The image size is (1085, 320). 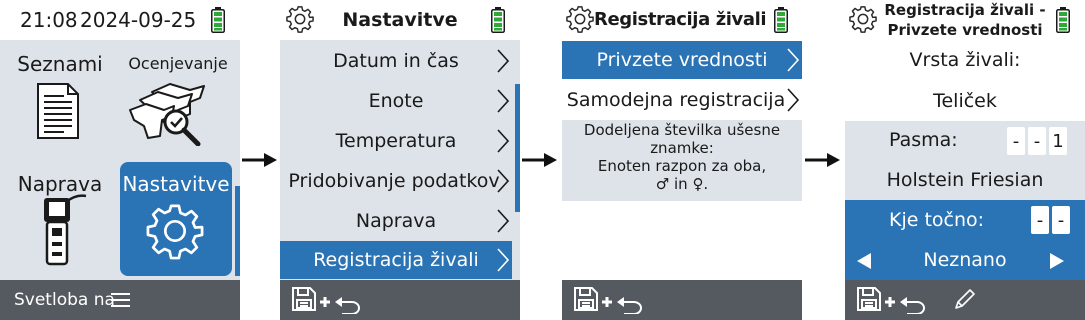 What do you see at coordinates (58, 111) in the screenshot?
I see `document-icon` at bounding box center [58, 111].